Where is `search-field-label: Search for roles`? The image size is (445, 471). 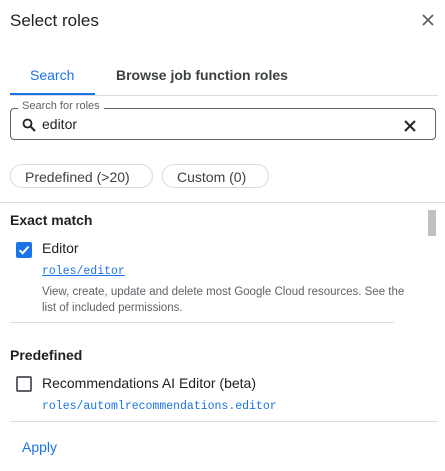
search-field-label: Search for roles is located at coordinates (61, 106).